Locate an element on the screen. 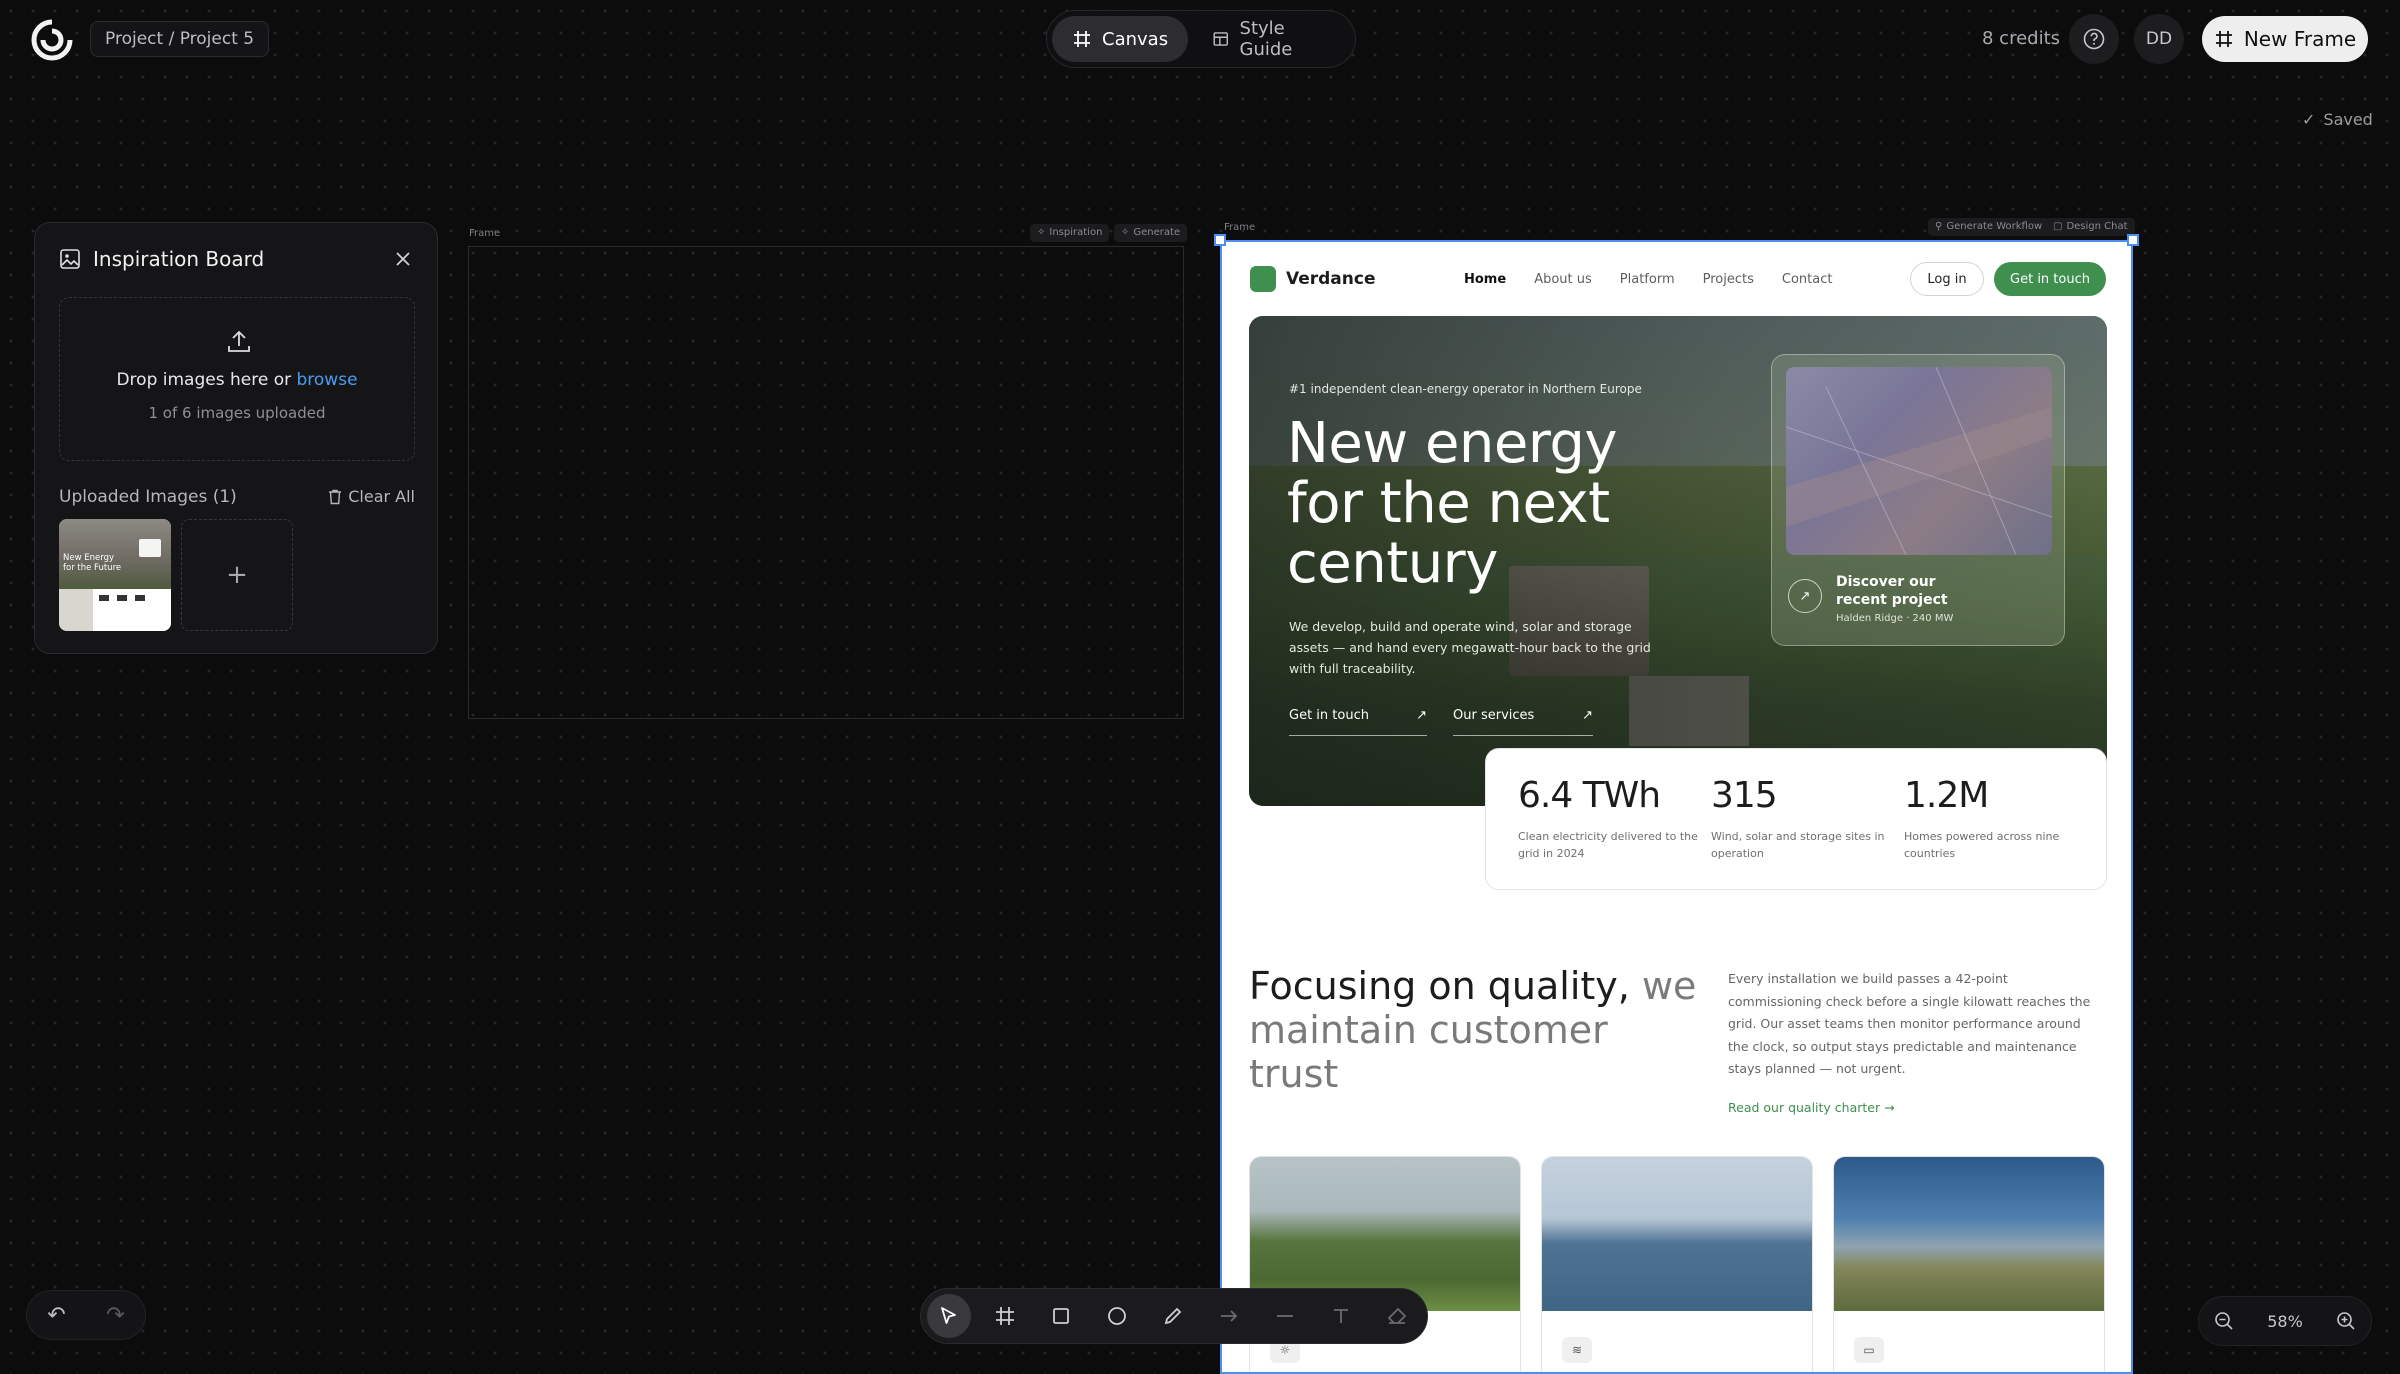 The height and width of the screenshot is (1374, 2400). zoom-level: 58% is located at coordinates (2285, 1321).